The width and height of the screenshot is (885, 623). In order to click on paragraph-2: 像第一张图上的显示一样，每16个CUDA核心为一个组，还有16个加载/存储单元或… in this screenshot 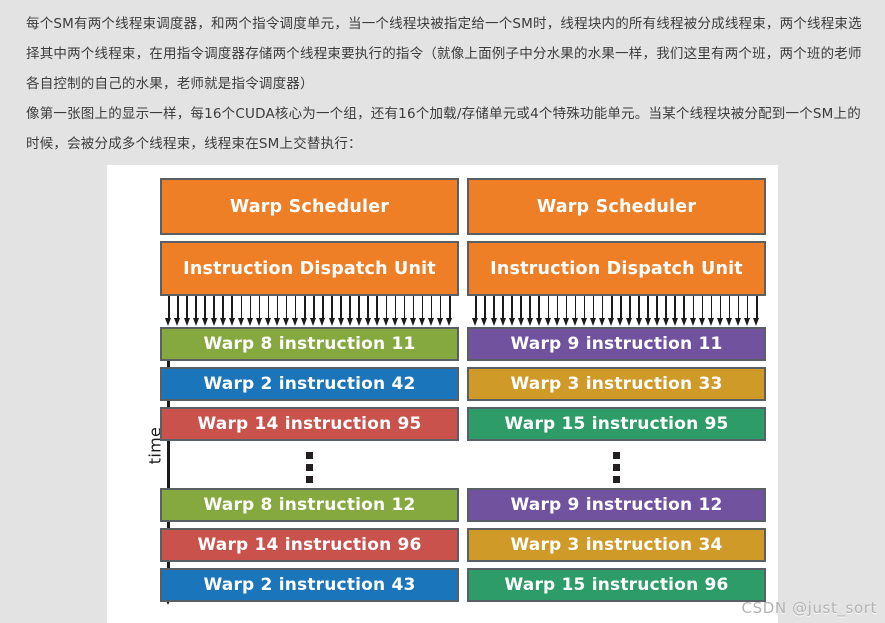, I will do `click(443, 129)`.